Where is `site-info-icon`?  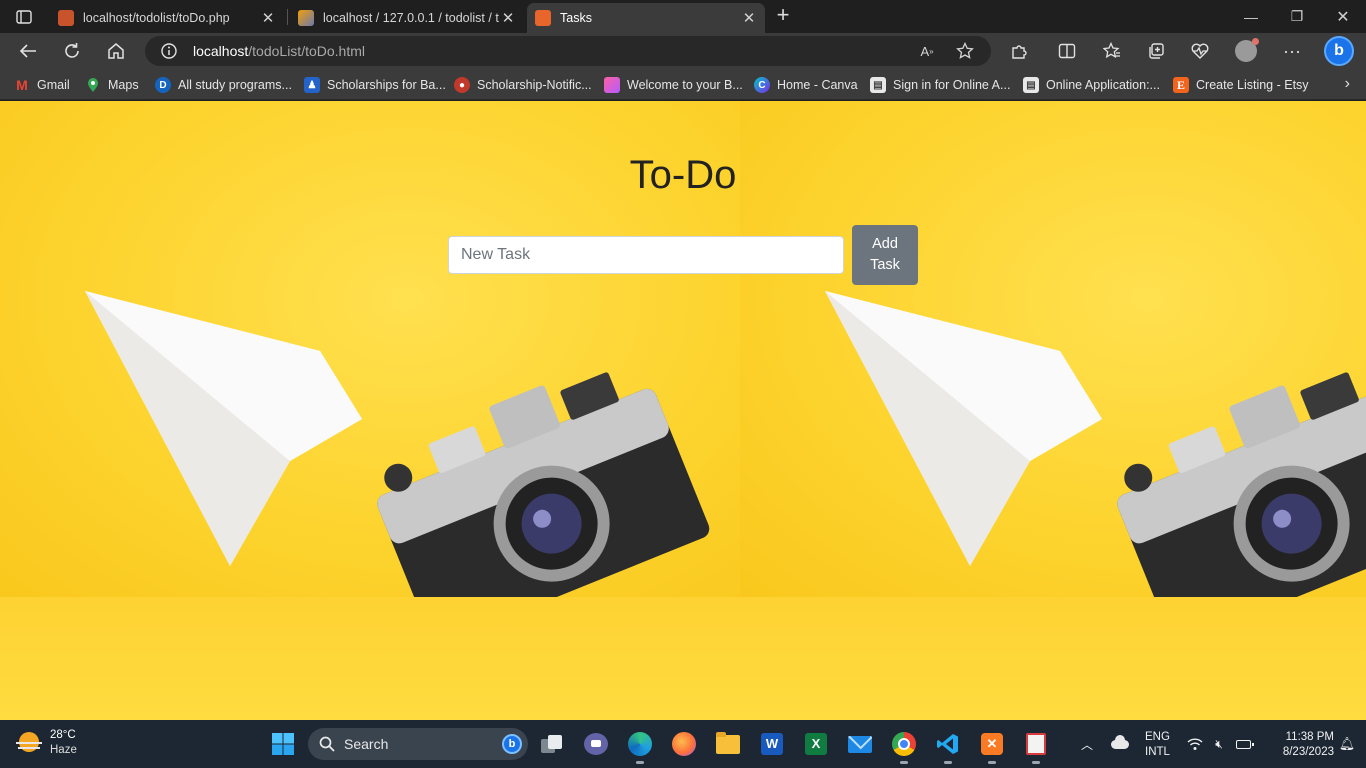 site-info-icon is located at coordinates (169, 53).